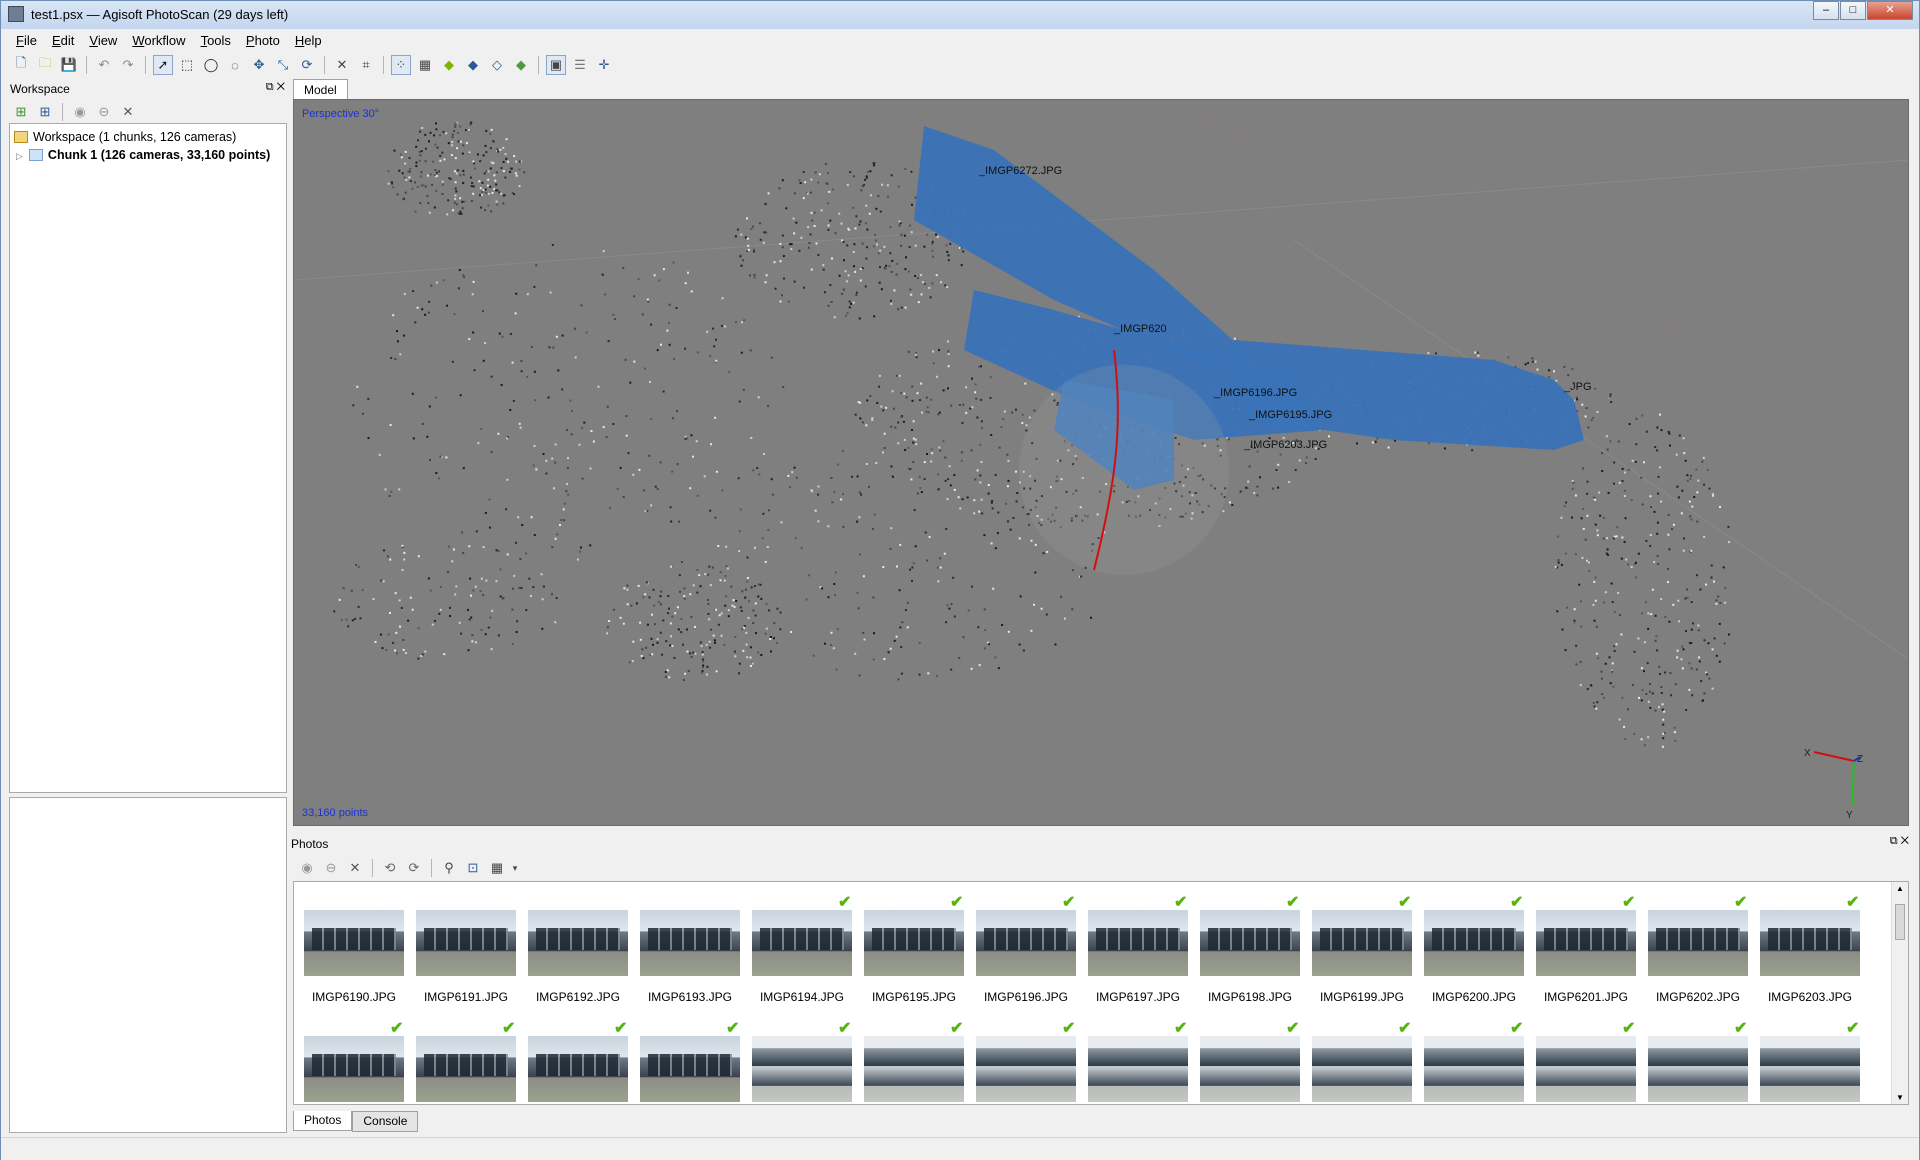  Describe the element at coordinates (342, 65) in the screenshot. I see `delete-selection-icon: ✕` at that location.